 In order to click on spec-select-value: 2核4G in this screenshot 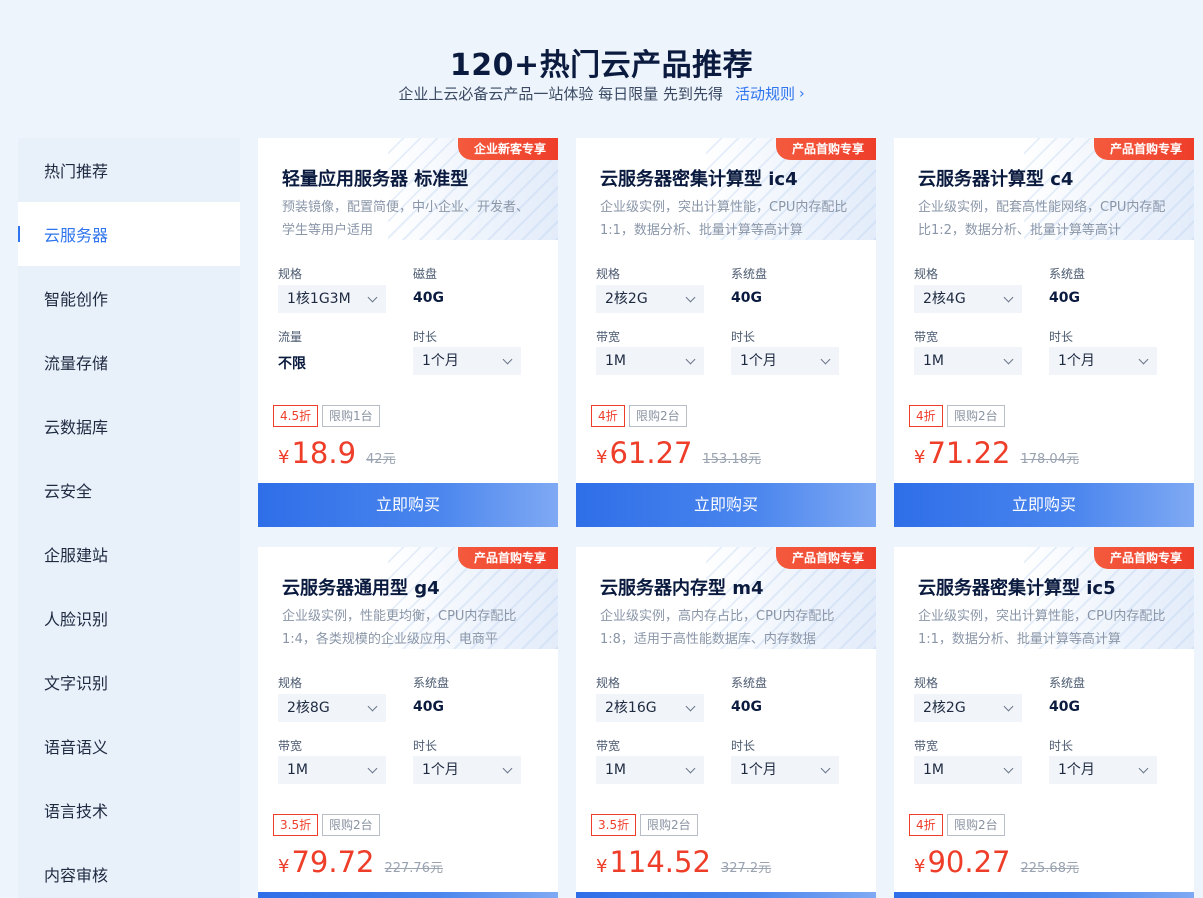, I will do `click(944, 299)`.